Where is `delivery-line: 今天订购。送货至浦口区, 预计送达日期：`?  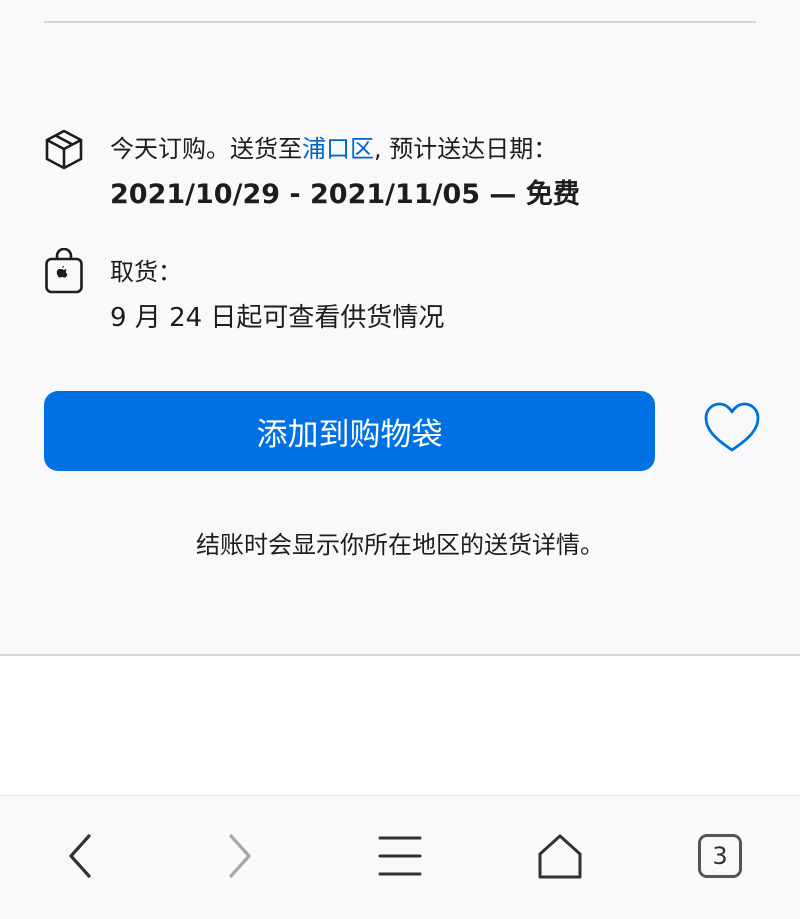 delivery-line: 今天订购。送货至浦口区, 预计送达日期： is located at coordinates (430, 149).